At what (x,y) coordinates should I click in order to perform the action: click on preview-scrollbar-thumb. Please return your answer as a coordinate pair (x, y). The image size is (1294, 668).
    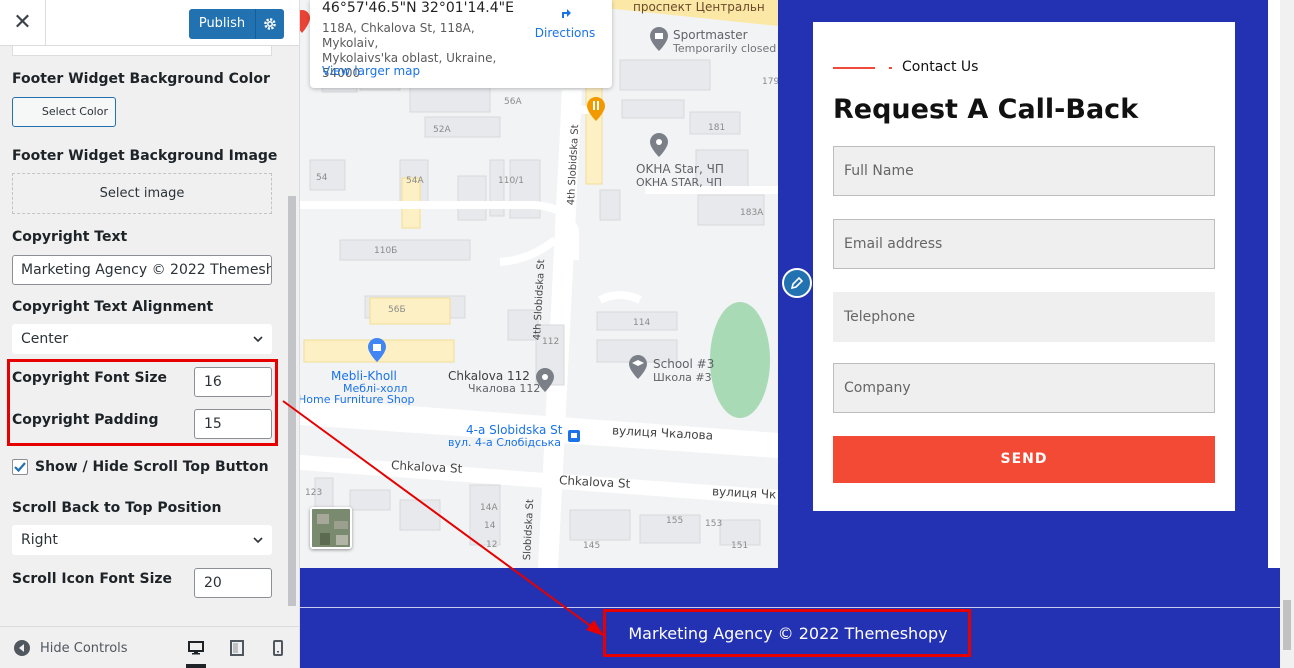
    Looking at the image, I should click on (1287, 625).